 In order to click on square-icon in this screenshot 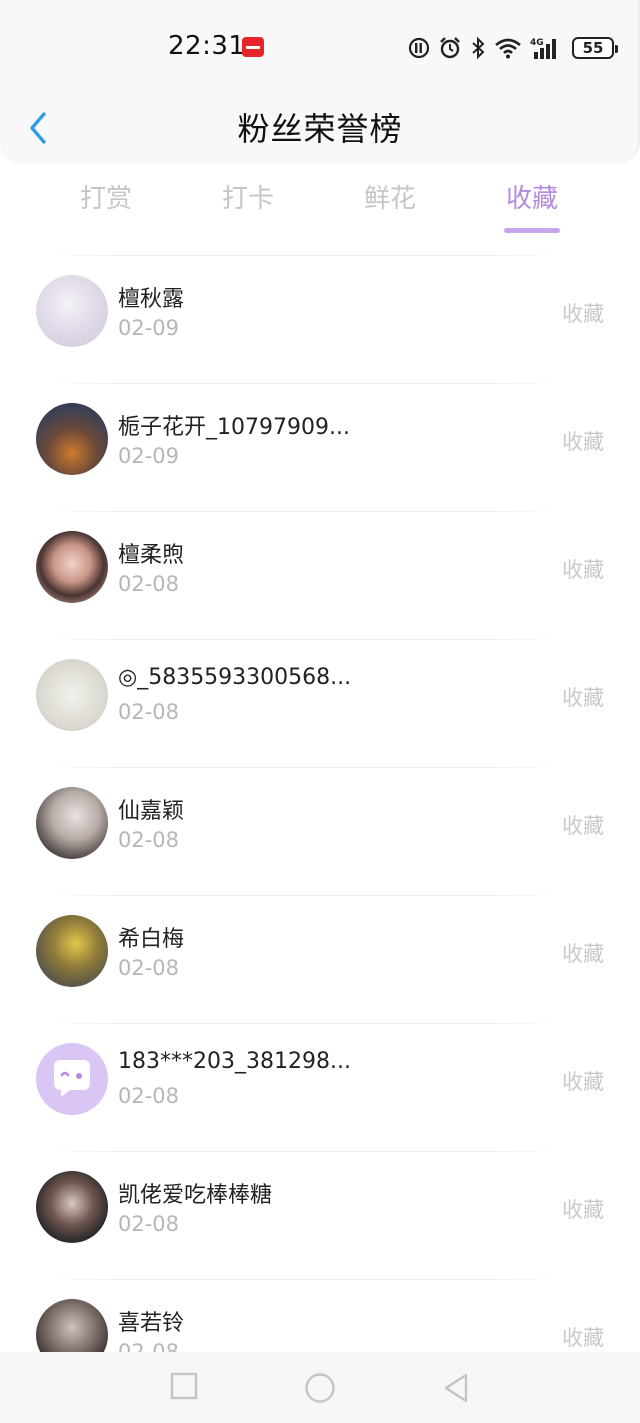, I will do `click(184, 1386)`.